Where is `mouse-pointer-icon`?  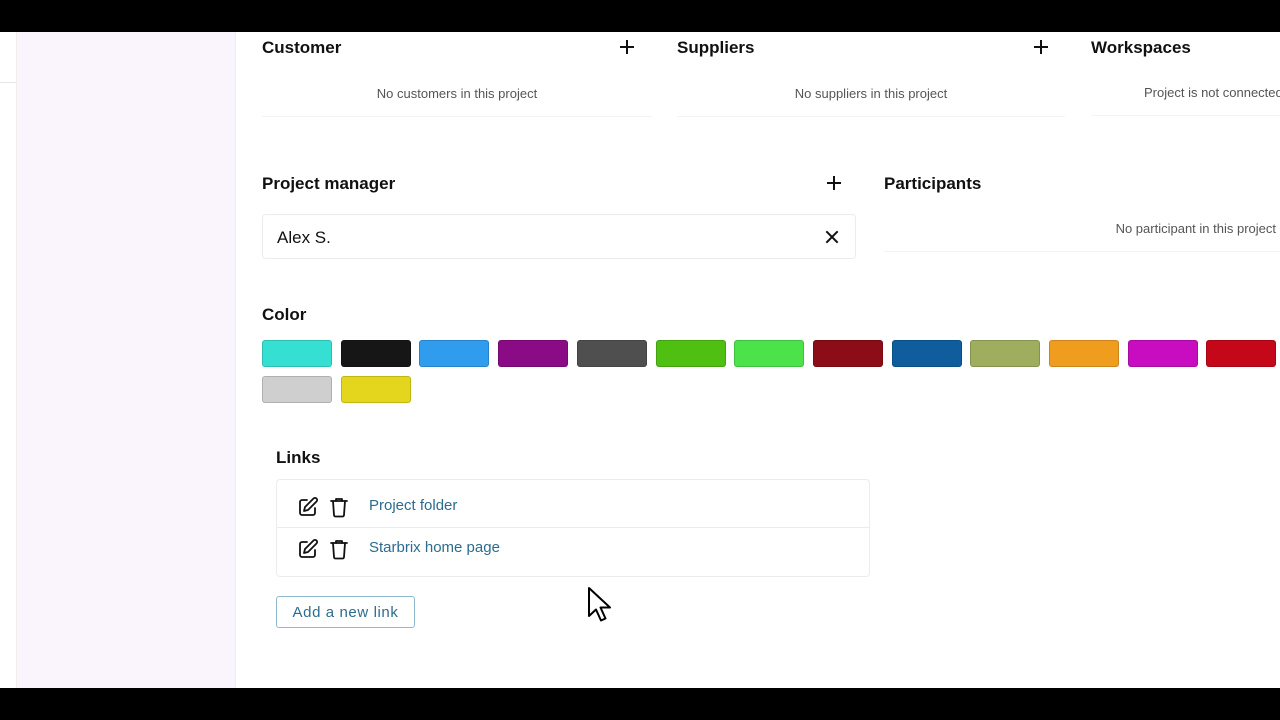 mouse-pointer-icon is located at coordinates (599, 604).